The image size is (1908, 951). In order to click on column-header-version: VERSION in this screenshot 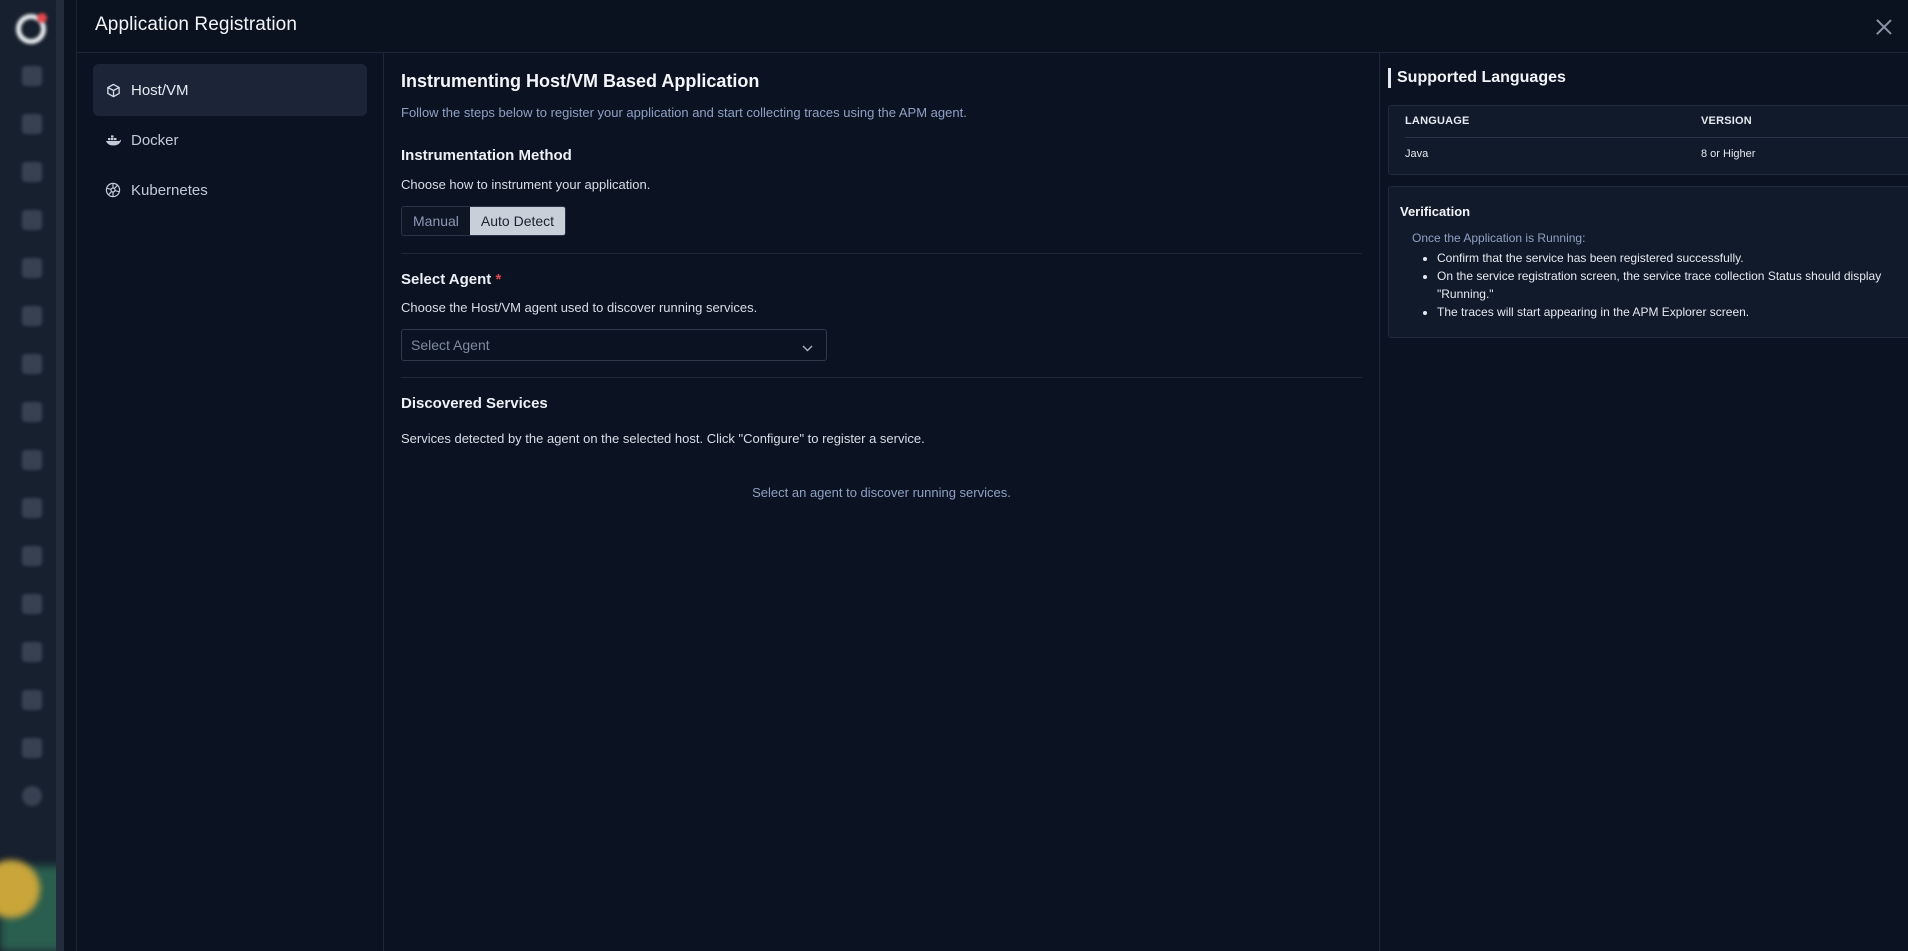, I will do `click(1726, 121)`.